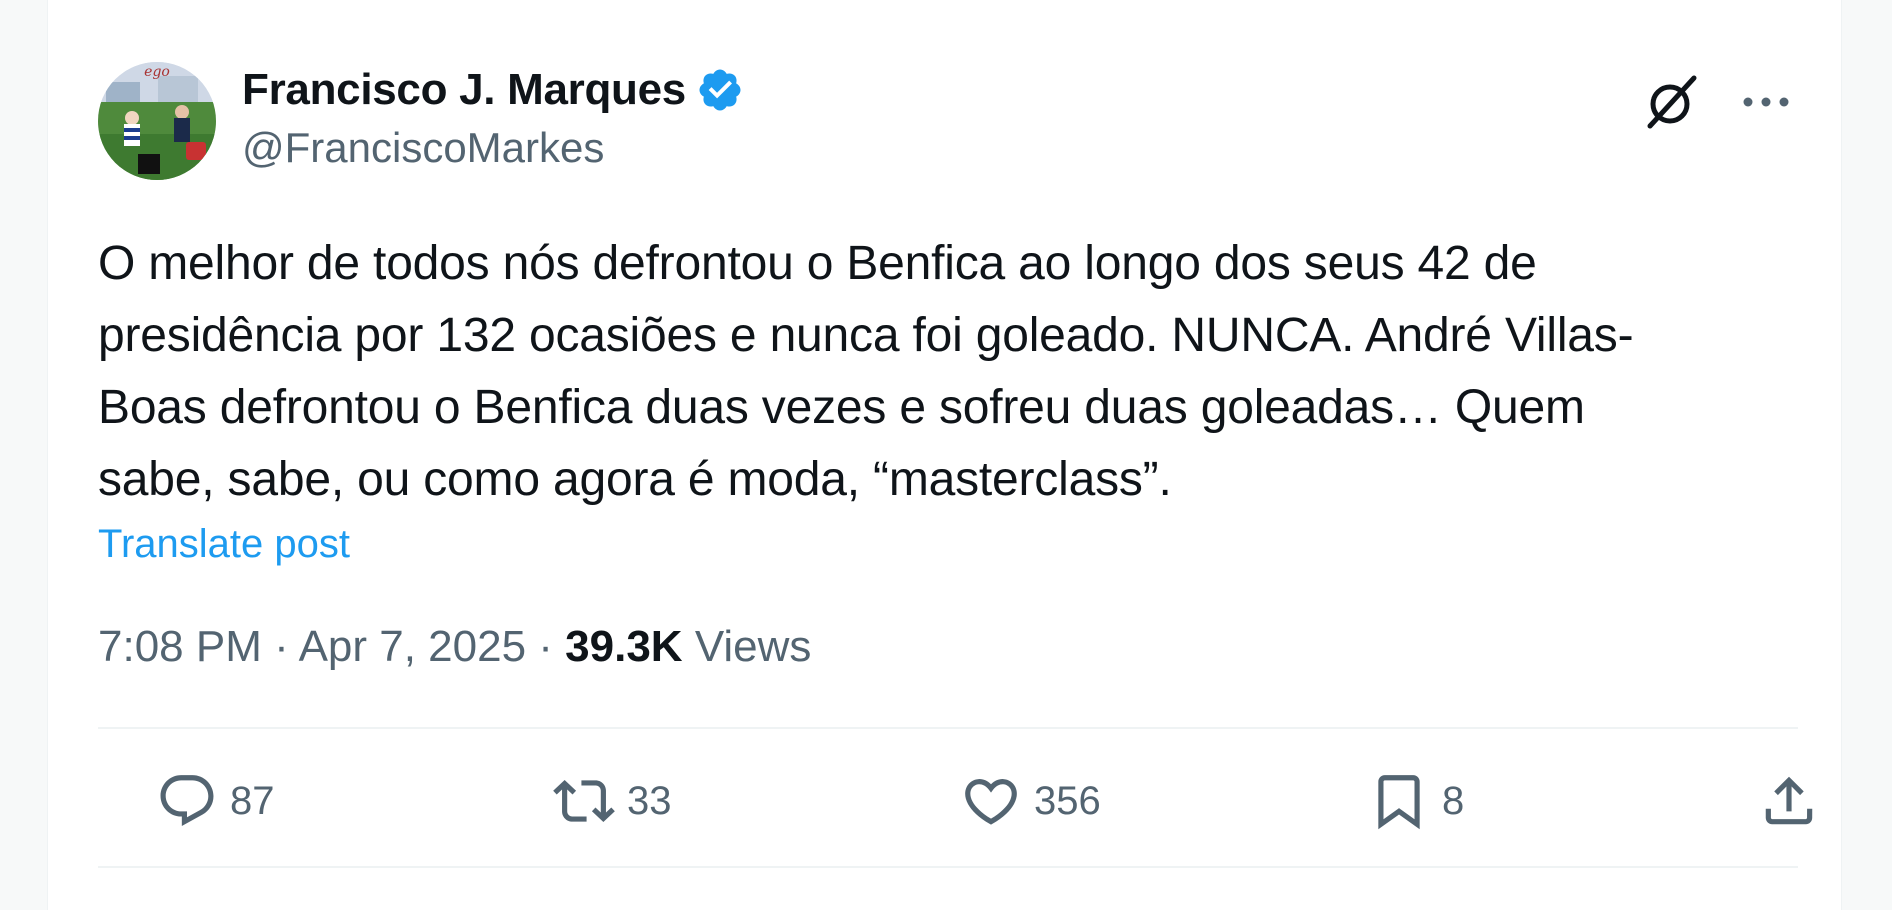 This screenshot has width=1892, height=910. Describe the element at coordinates (413, 646) in the screenshot. I see `tweet-date: Apr 7, 2025` at that location.